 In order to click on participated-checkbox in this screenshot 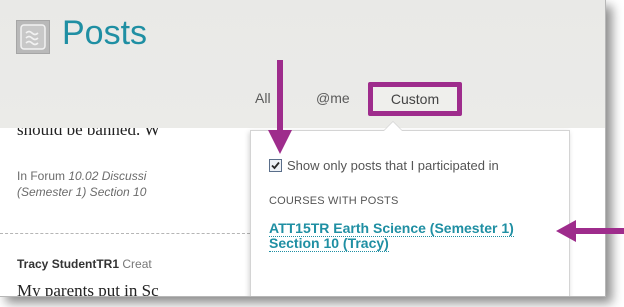, I will do `click(275, 165)`.